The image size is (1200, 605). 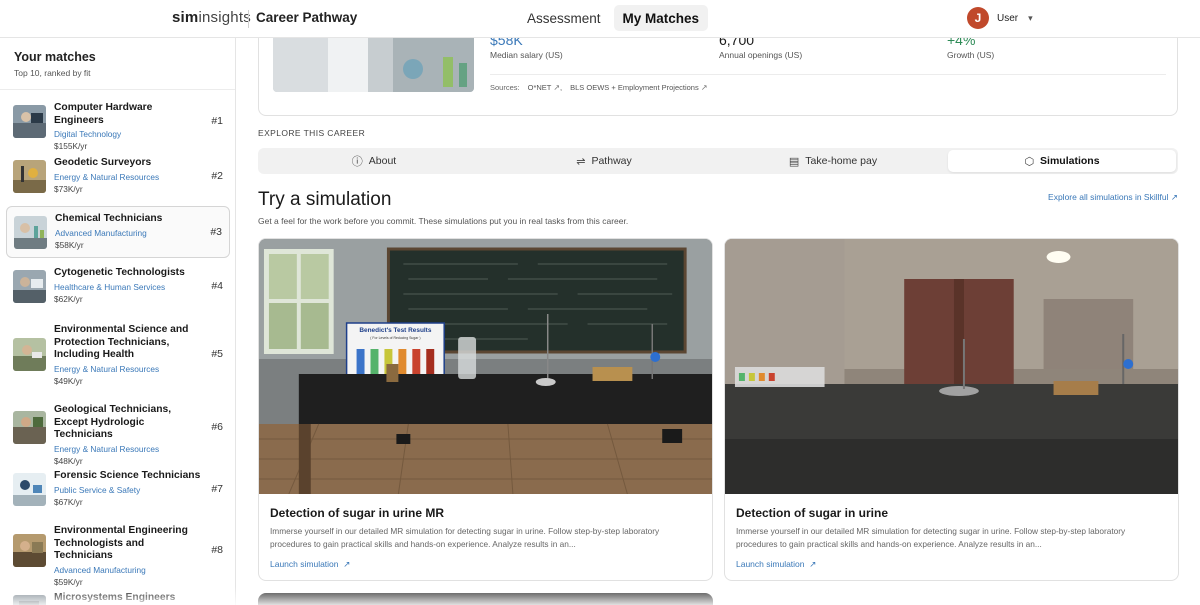 I want to click on nav-tab-assessment: Assessment, so click(x=564, y=18).